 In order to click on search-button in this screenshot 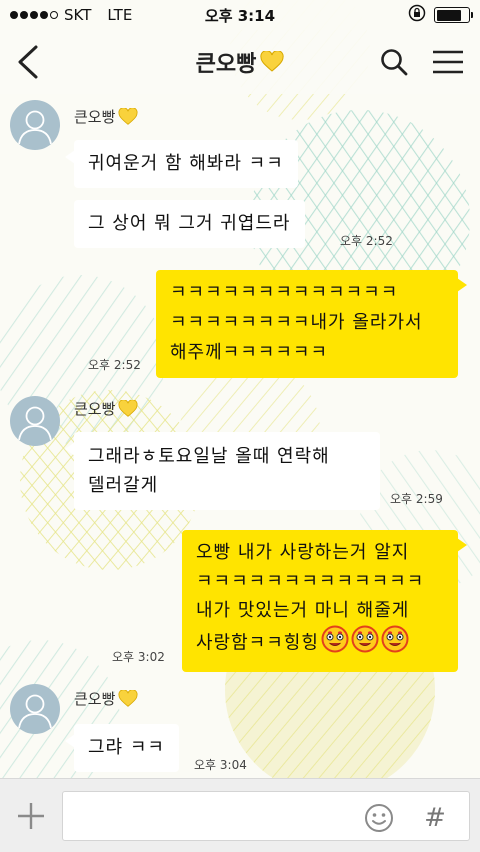, I will do `click(394, 62)`.